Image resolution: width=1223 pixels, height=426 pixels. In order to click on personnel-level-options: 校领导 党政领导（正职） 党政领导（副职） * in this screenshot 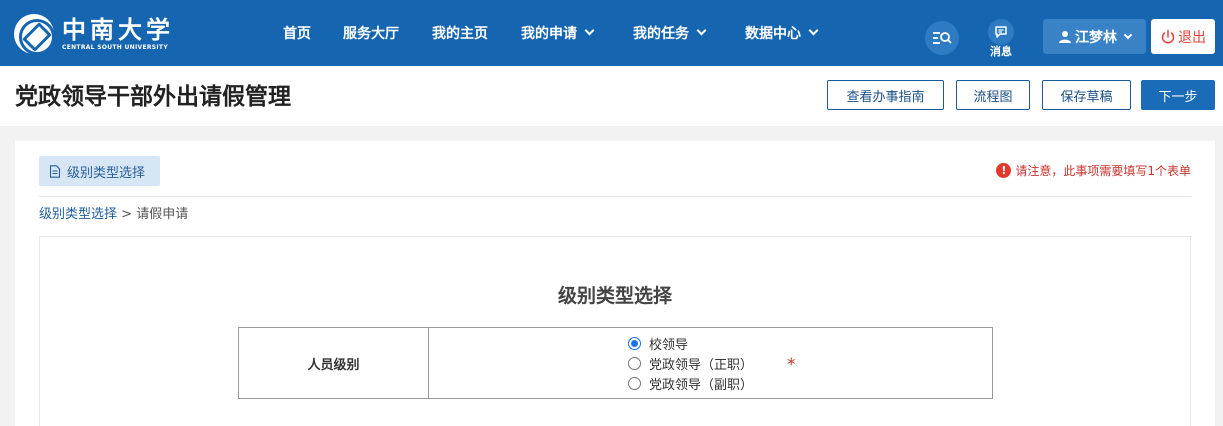, I will do `click(710, 363)`.